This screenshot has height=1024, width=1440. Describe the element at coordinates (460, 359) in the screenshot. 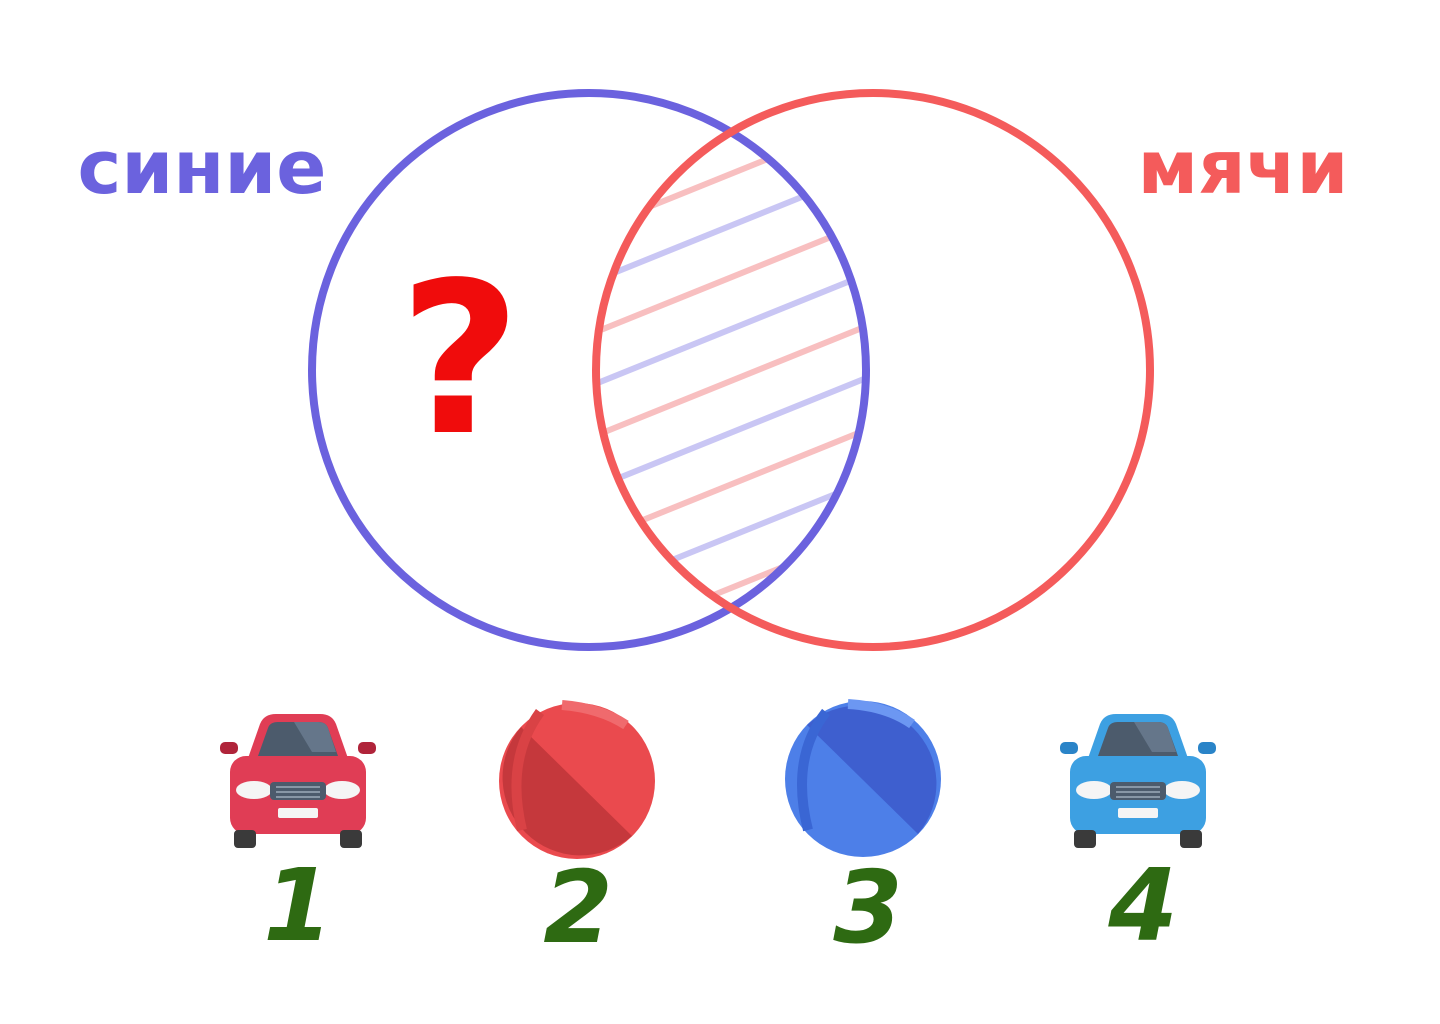

I see `question-mark: ?` at that location.